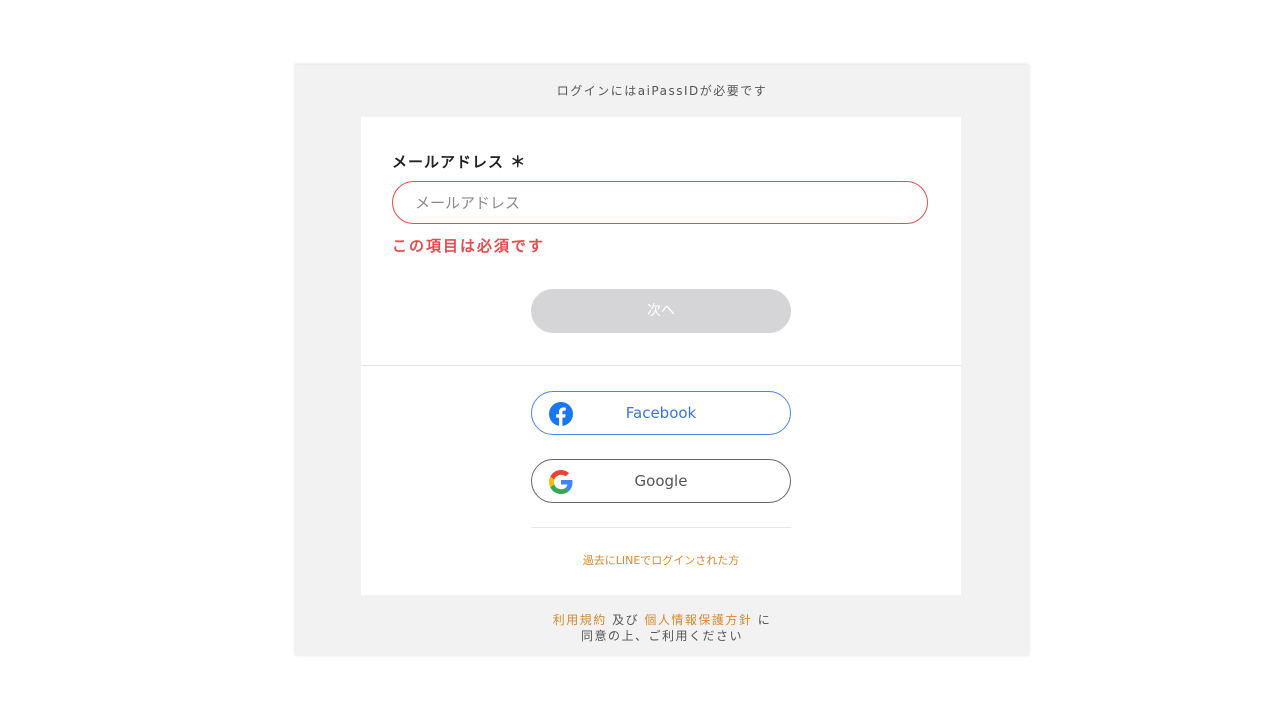 This screenshot has width=1280, height=720. I want to click on terms-link: 利用規約, so click(580, 620).